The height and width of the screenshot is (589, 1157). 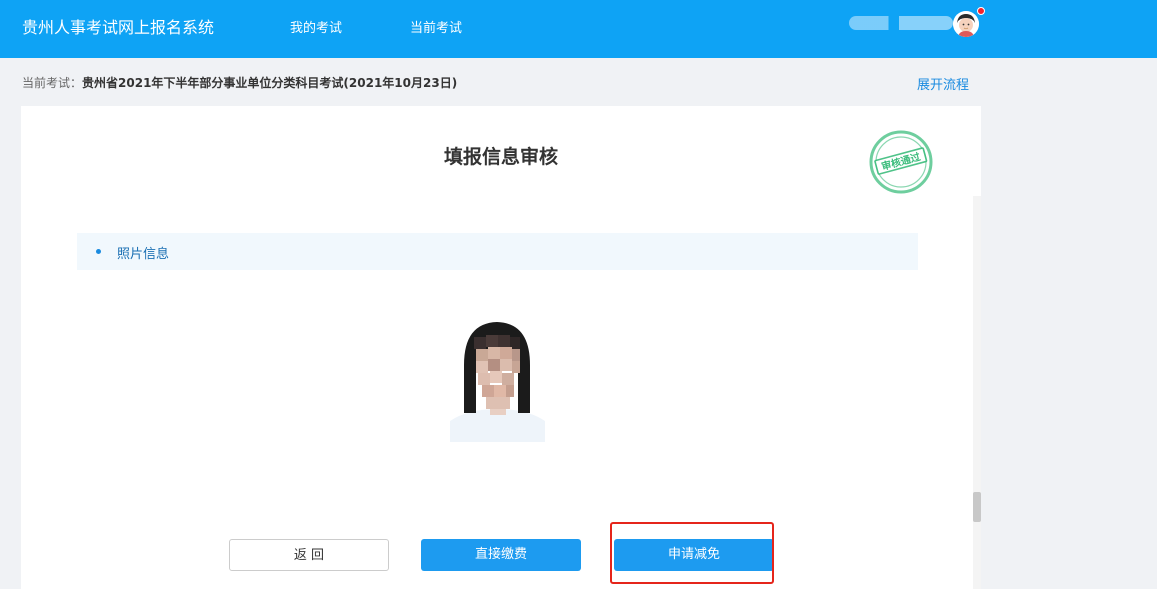 I want to click on top-navigation-bar: 贵州人事考试网上报名系统 我的考试 当前考试, so click(x=578, y=29).